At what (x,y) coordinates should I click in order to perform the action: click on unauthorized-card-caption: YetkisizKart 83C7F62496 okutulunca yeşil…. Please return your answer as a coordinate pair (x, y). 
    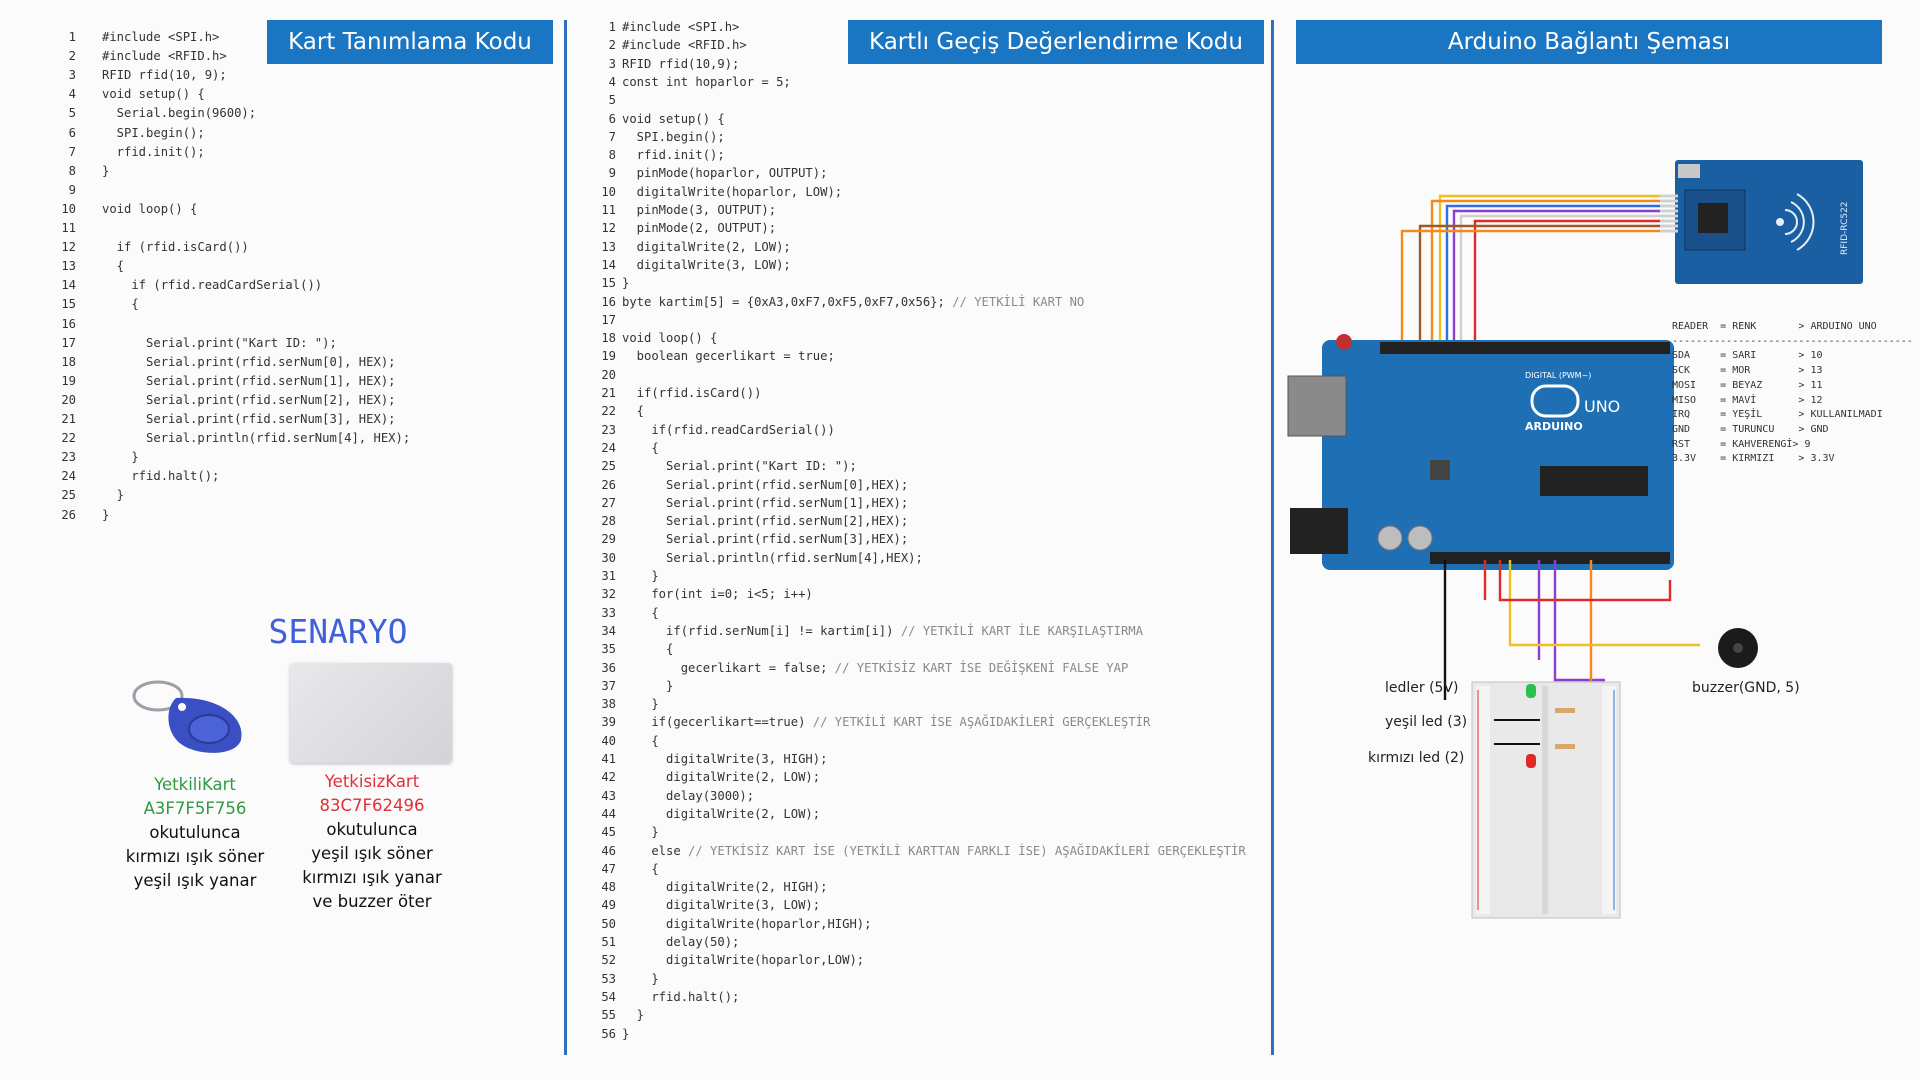
    Looking at the image, I should click on (372, 842).